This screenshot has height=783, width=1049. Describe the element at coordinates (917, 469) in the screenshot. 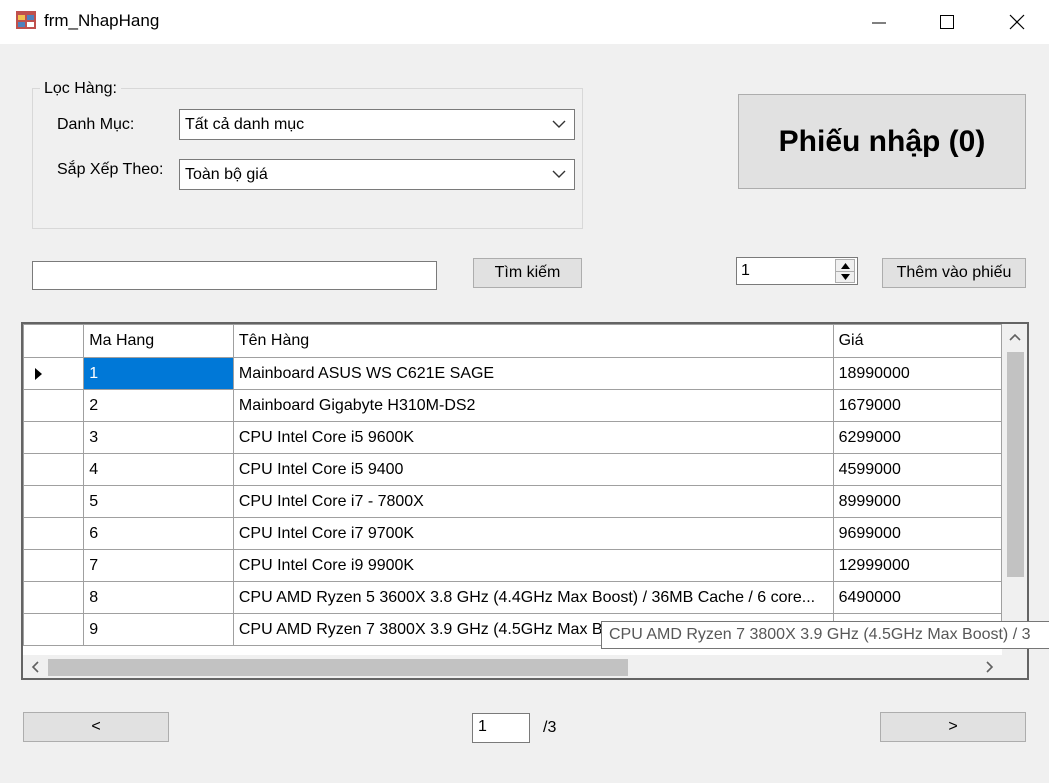

I see `cell-gia: 4599000` at that location.